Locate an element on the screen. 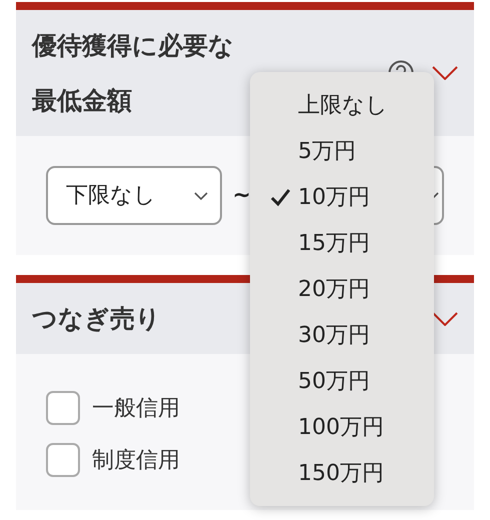 The width and height of the screenshot is (490, 520). select-field: 下限なし is located at coordinates (134, 195).